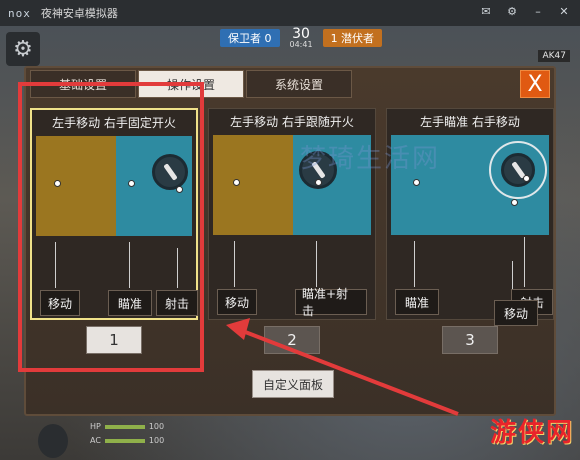  What do you see at coordinates (290, 13) in the screenshot?
I see `emulator-titlebar: nox 夜神安卓模拟器 ✉ ⚙ – ✕` at bounding box center [290, 13].